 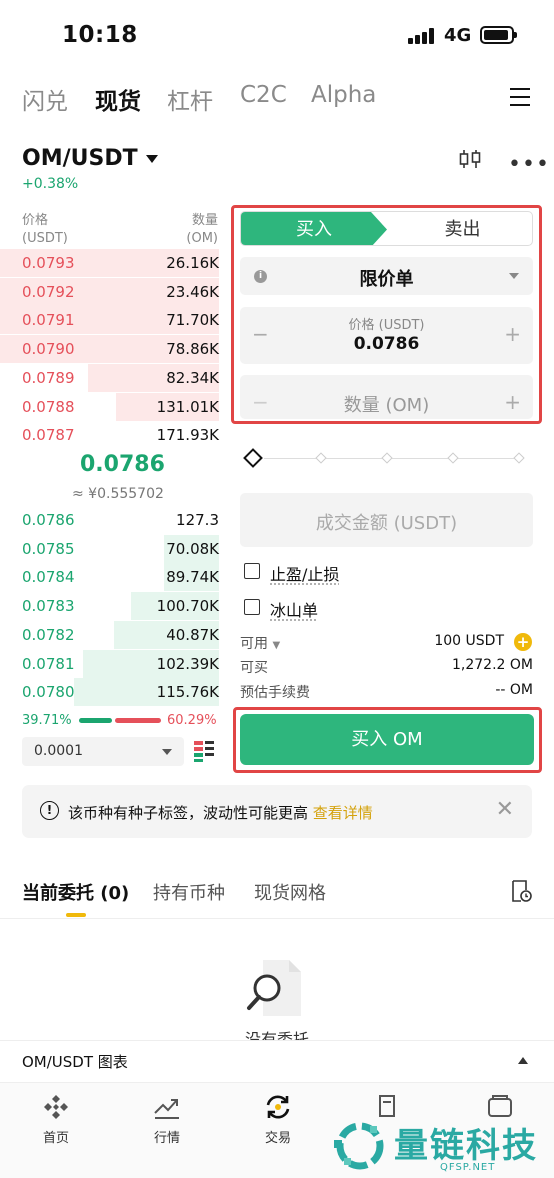 What do you see at coordinates (314, 228) in the screenshot?
I see `buy-tab: 买入` at bounding box center [314, 228].